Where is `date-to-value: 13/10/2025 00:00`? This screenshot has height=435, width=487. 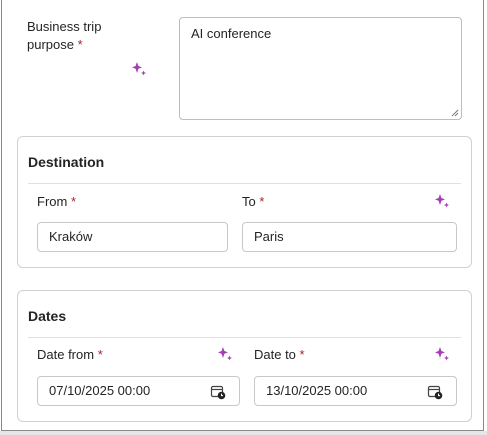
date-to-value: 13/10/2025 00:00 is located at coordinates (317, 390).